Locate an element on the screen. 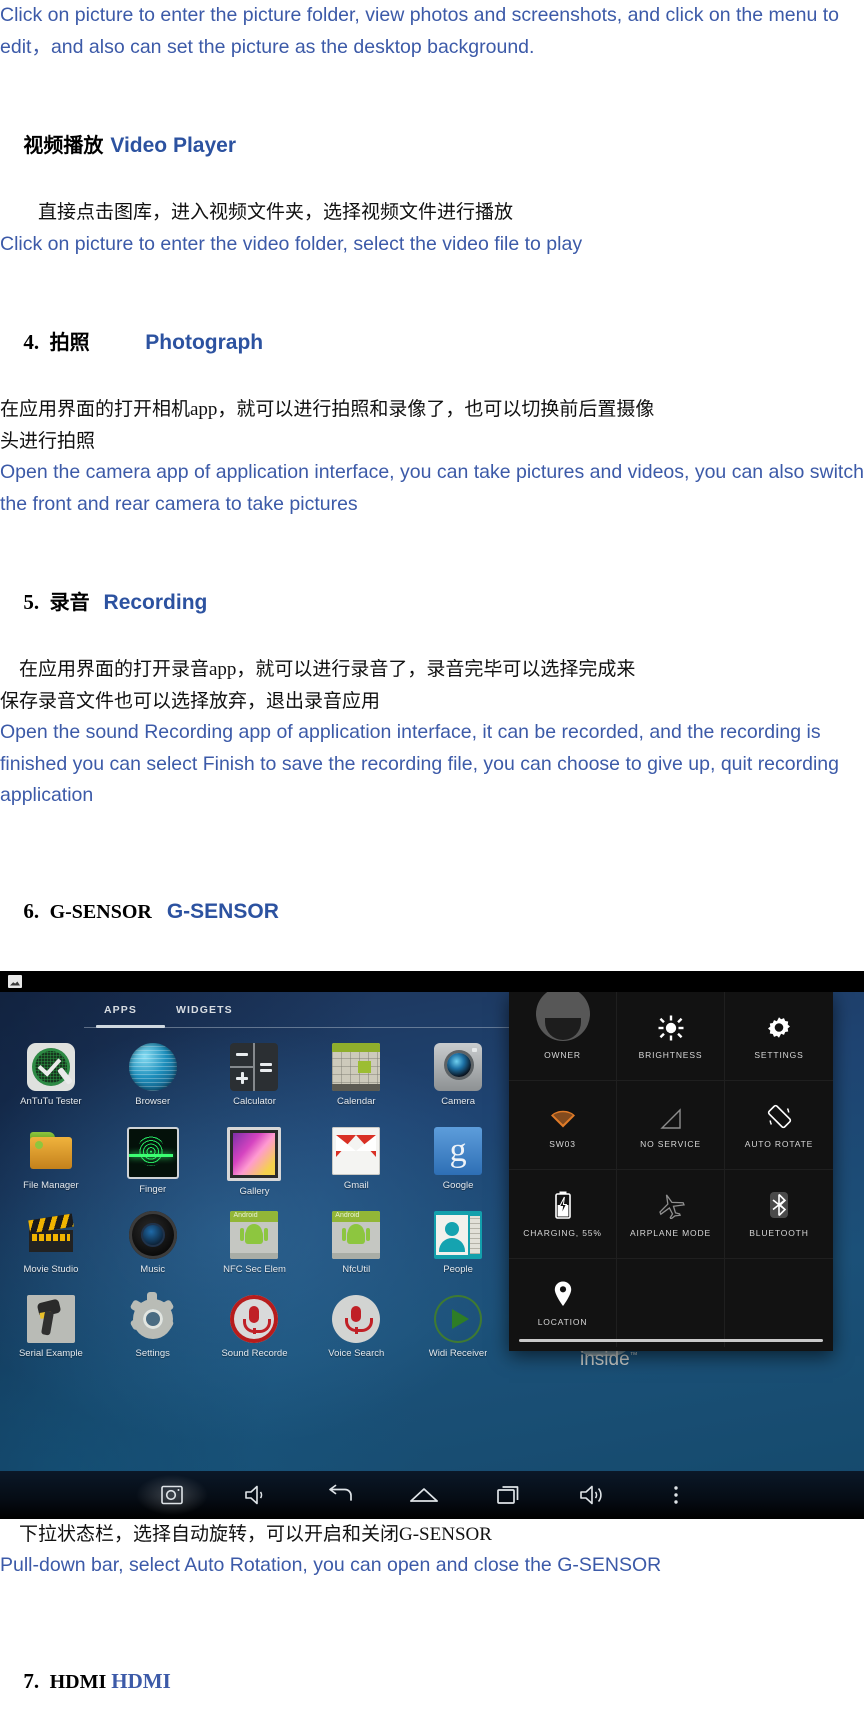  app-icon-widi-receiver: Widi Receiver is located at coordinates (458, 1333).